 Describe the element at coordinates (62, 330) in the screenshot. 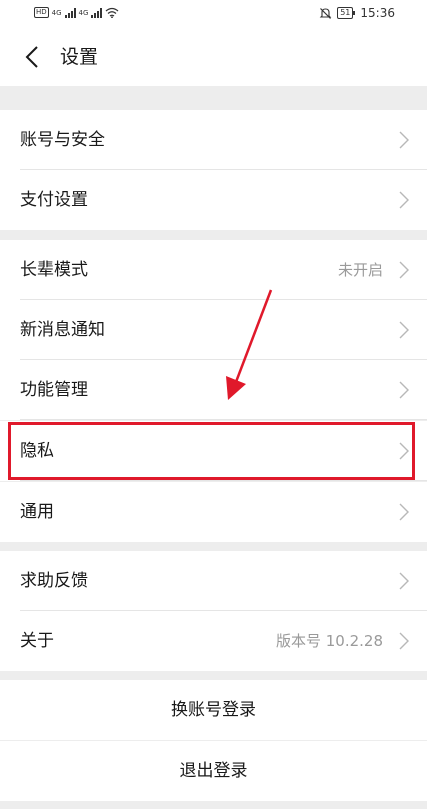

I see `row-label: 新消息通知` at that location.